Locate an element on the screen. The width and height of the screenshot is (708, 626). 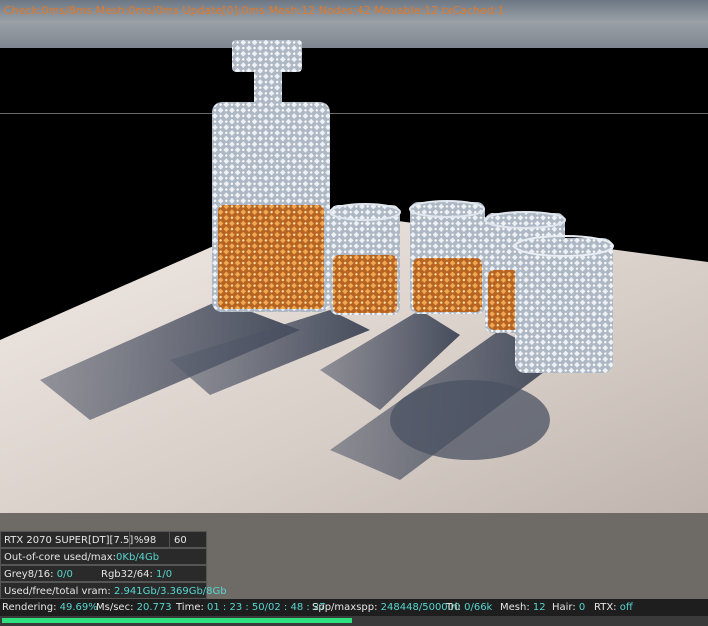
time-stat: Time: 01 : 23 : 50/02 : 48 : 27 is located at coordinates (251, 607).